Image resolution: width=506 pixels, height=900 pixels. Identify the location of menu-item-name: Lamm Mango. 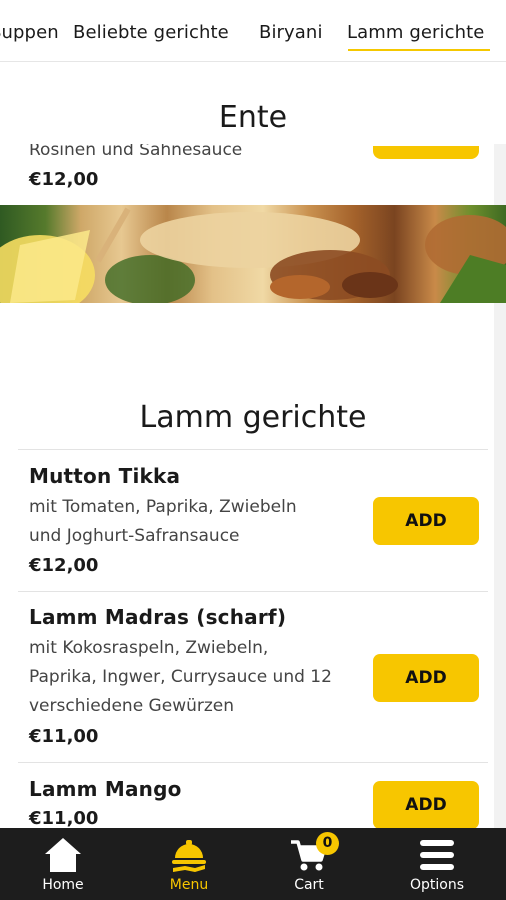
(105, 789).